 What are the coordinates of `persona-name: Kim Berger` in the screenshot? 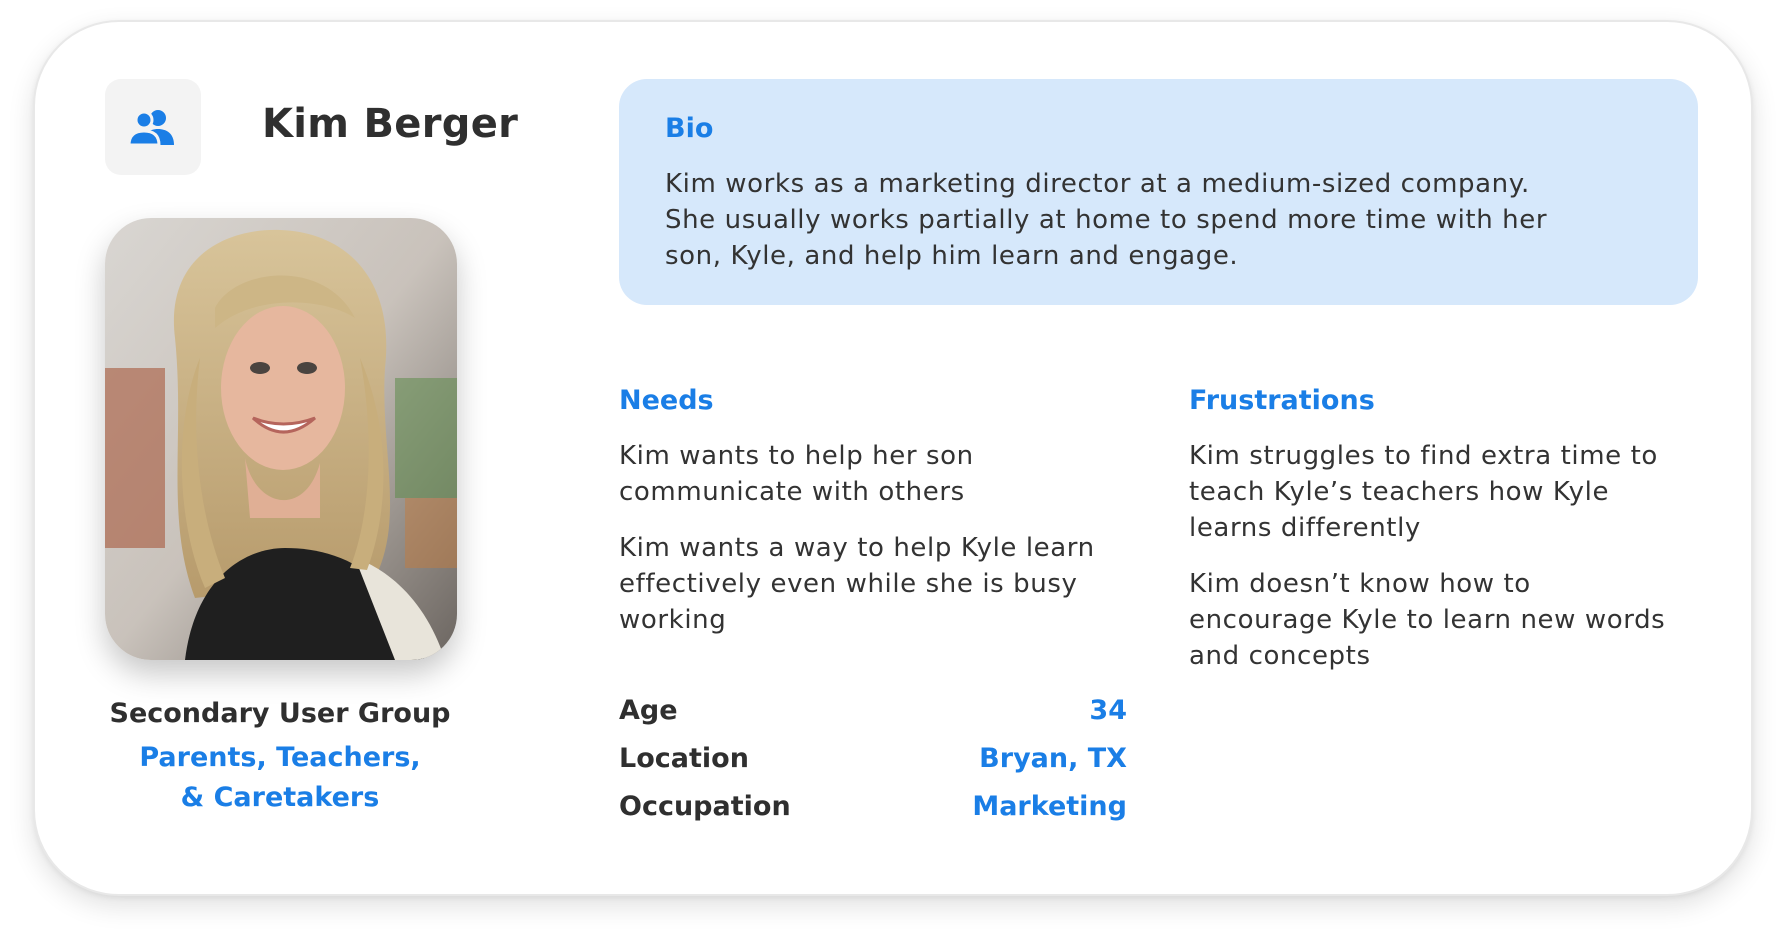 It's located at (390, 124).